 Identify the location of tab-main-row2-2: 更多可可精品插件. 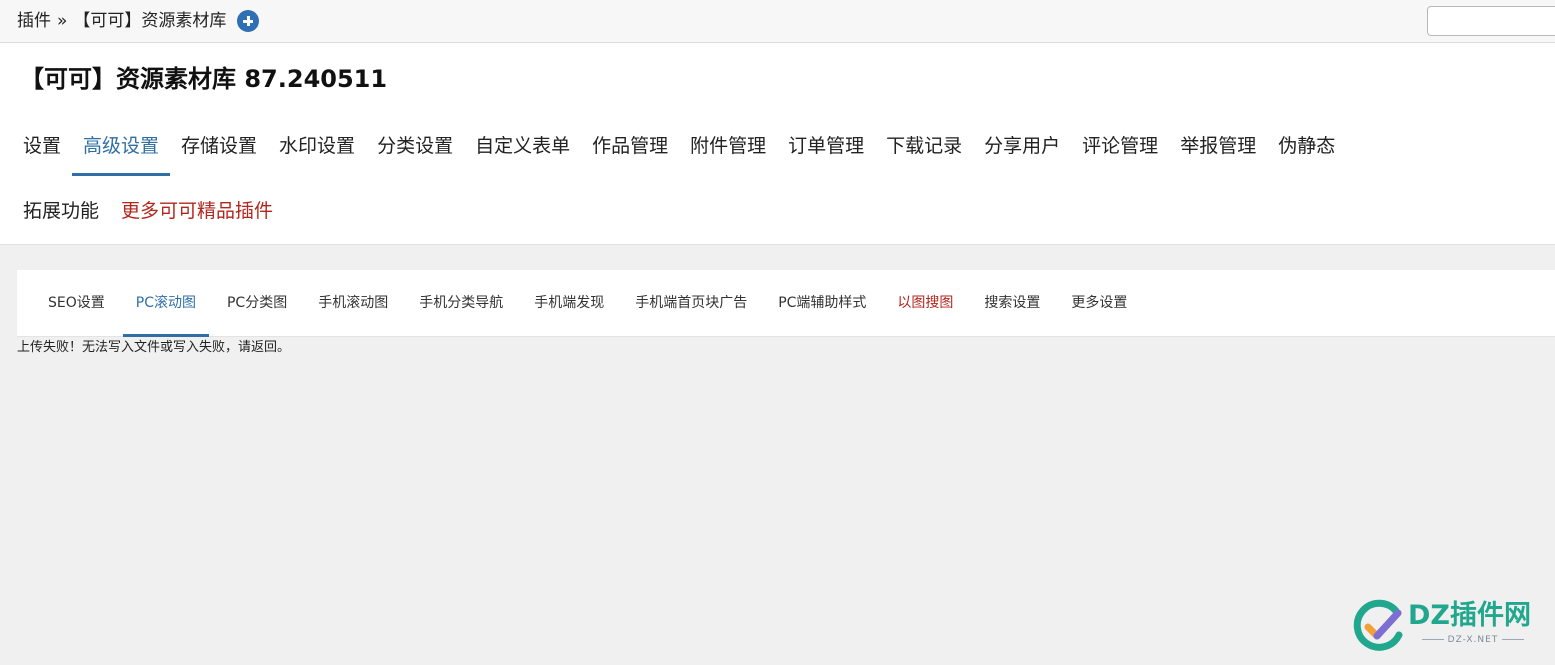
(197, 211).